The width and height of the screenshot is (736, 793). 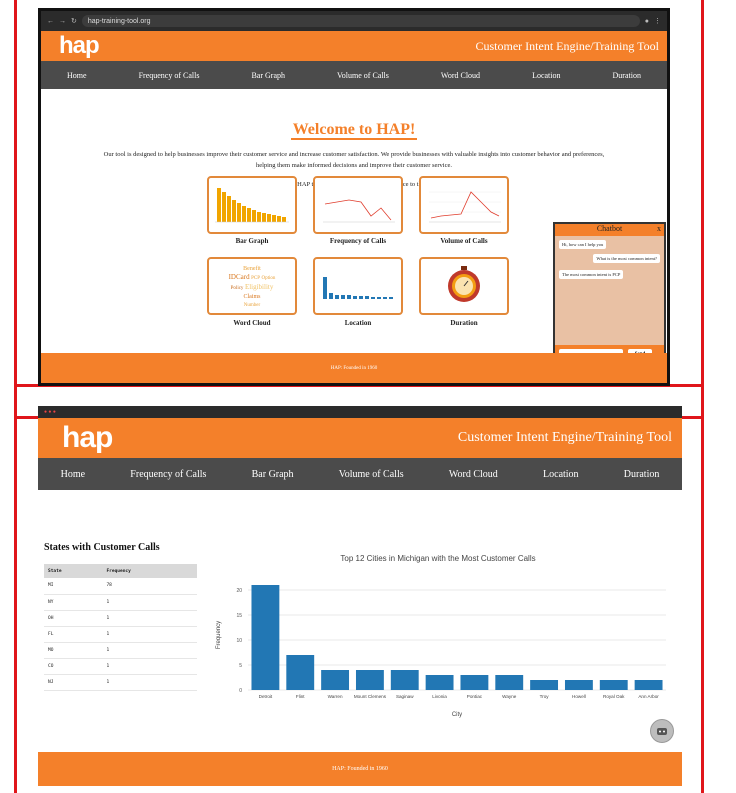 What do you see at coordinates (609, 230) in the screenshot?
I see `chatbot-header: Chatbot x` at bounding box center [609, 230].